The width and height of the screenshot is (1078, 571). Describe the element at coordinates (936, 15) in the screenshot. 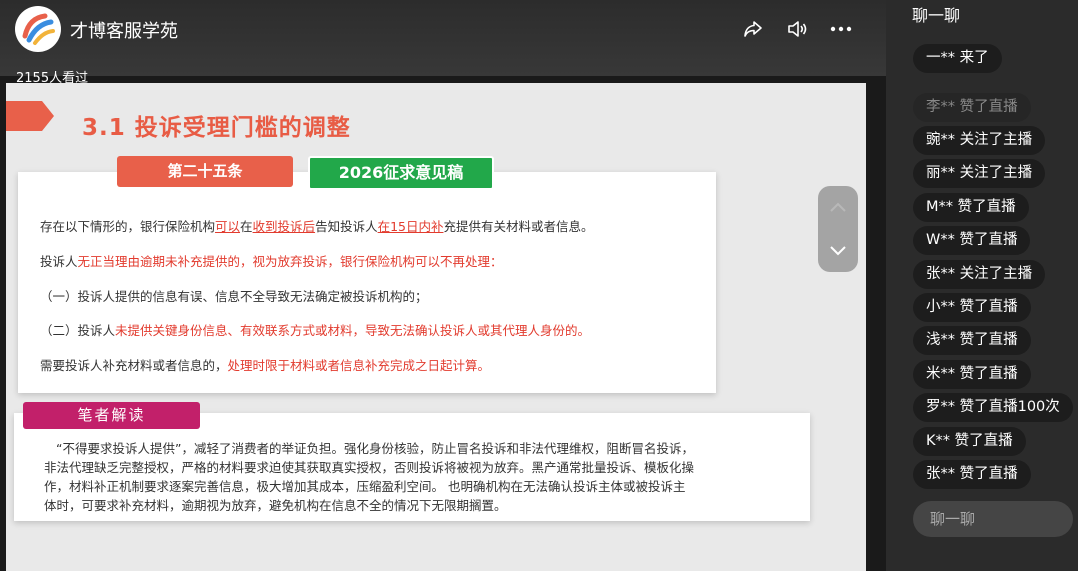

I see `chat-title: 聊一聊` at that location.